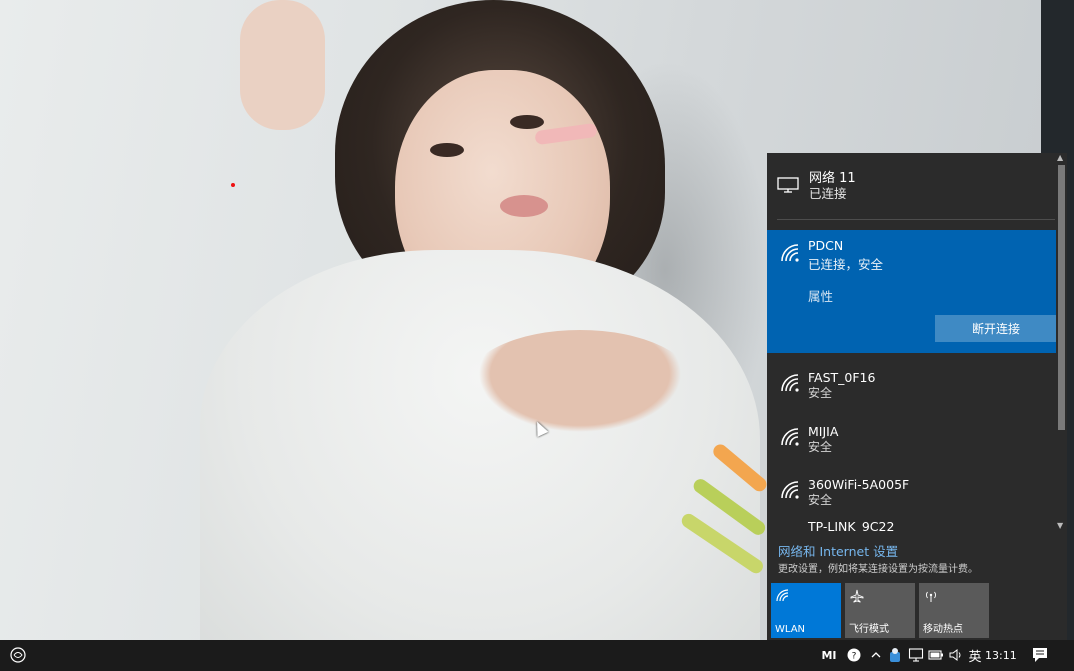 The height and width of the screenshot is (671, 1074). Describe the element at coordinates (829, 655) in the screenshot. I see `mi-tray-icon: MI` at that location.